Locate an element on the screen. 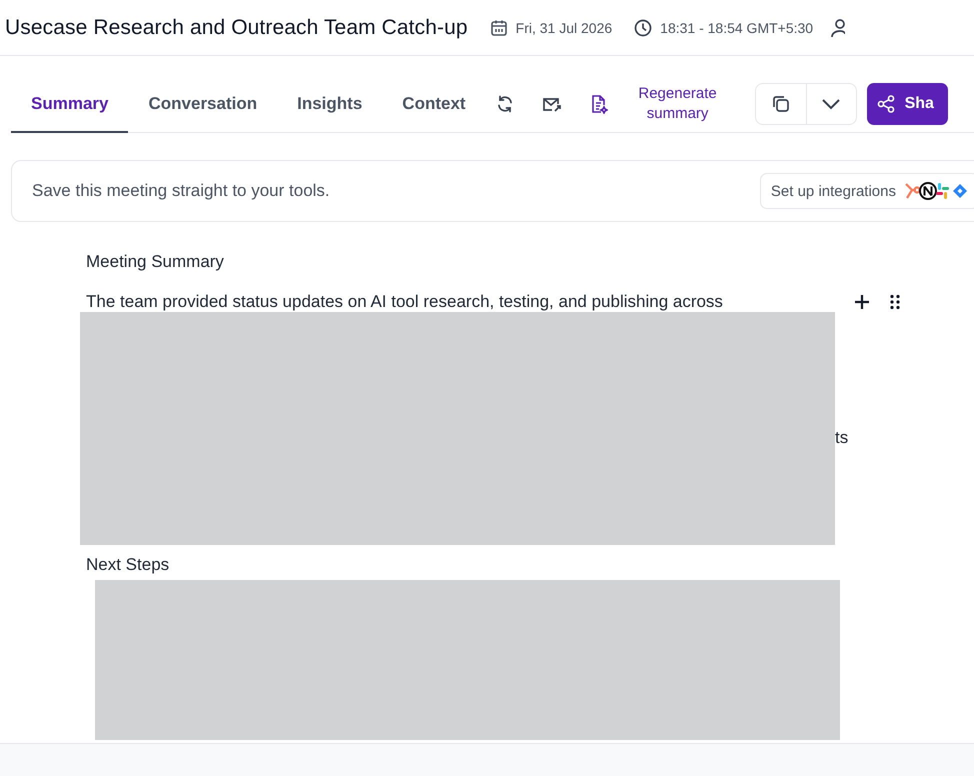 This screenshot has height=776, width=974. app-logos-icon is located at coordinates (936, 191).